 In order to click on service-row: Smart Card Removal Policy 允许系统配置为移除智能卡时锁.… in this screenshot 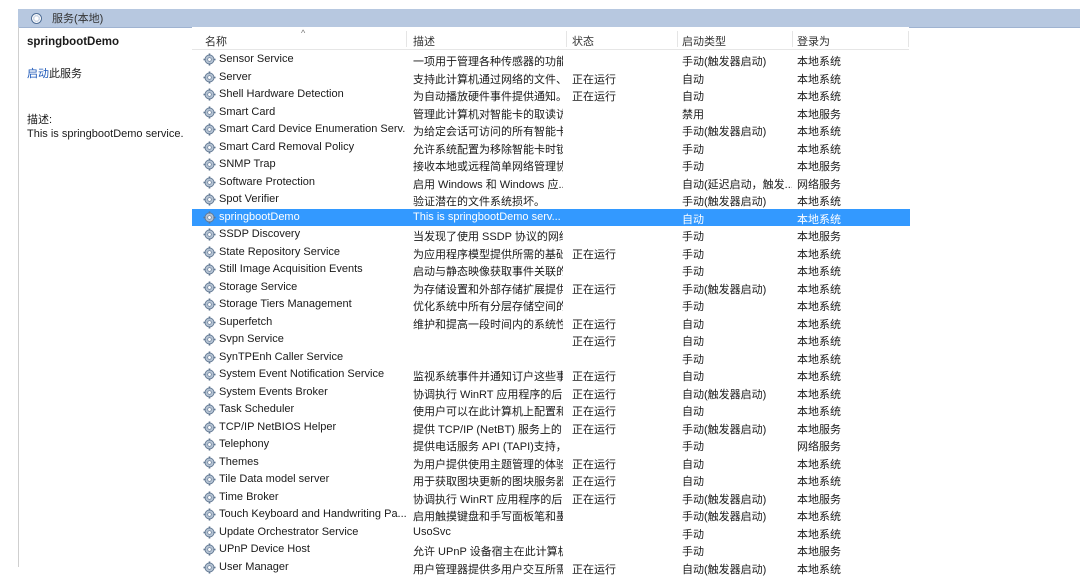, I will do `click(551, 148)`.